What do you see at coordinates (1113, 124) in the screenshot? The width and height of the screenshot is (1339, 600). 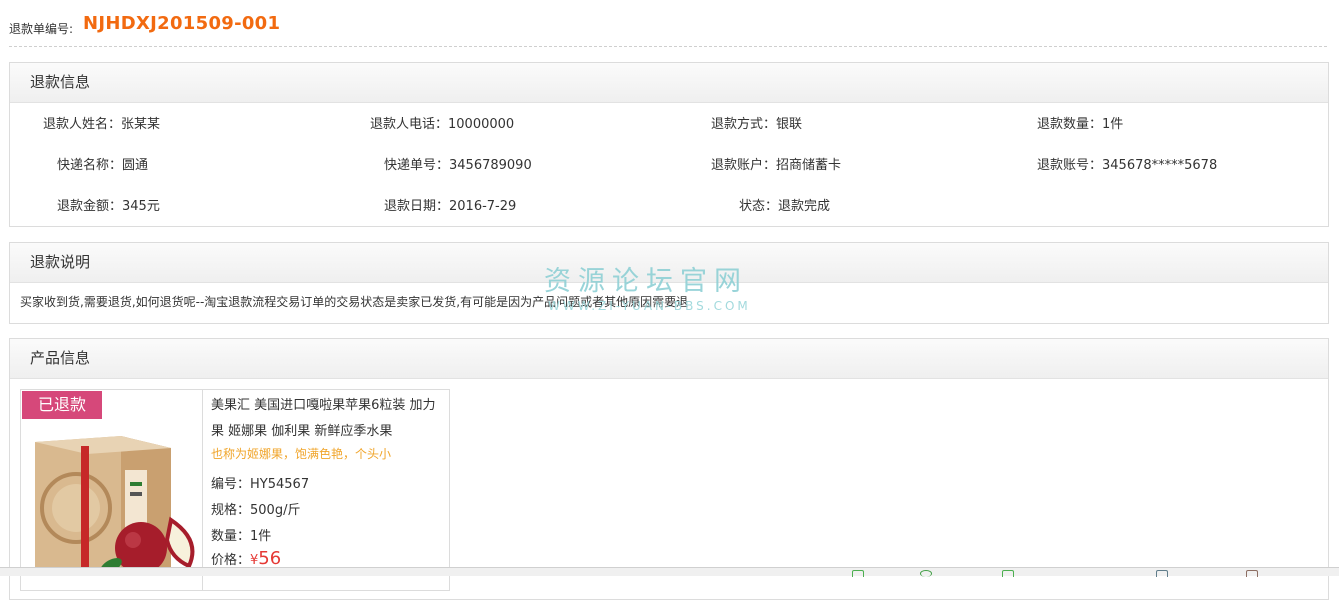 I see `field-value: 1件` at bounding box center [1113, 124].